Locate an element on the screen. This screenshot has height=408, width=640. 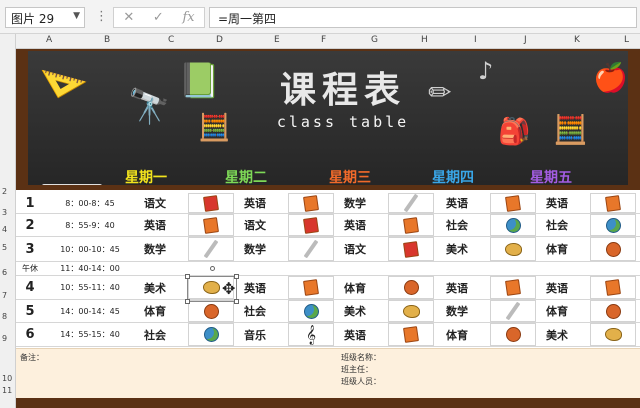
column-header: K is located at coordinates (577, 40).